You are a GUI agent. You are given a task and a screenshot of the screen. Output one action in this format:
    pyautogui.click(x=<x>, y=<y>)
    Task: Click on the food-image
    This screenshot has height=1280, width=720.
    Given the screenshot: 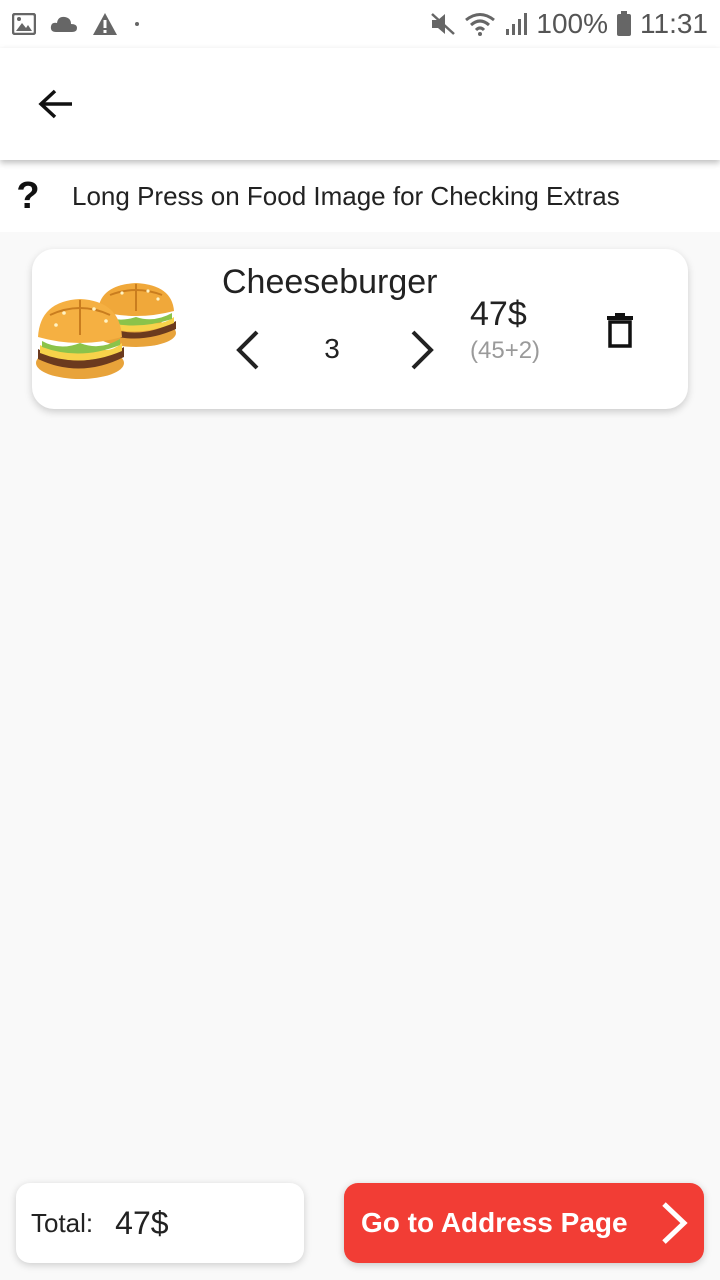 What is the action you would take?
    pyautogui.click(x=108, y=329)
    